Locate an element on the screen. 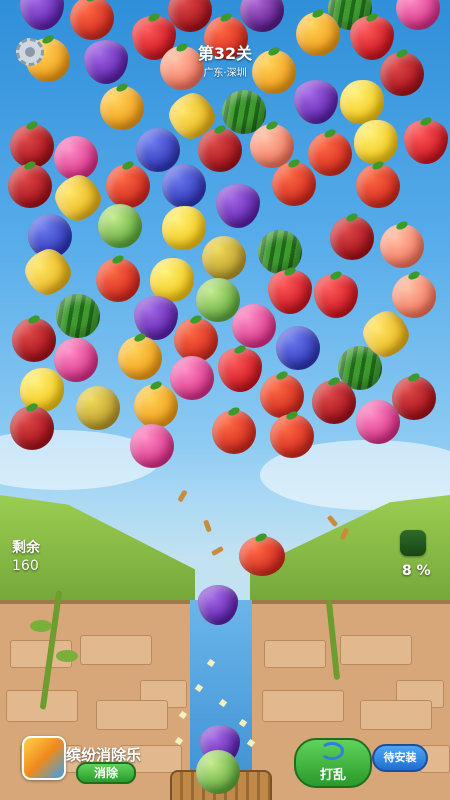  remaining-count: 160 is located at coordinates (25, 566).